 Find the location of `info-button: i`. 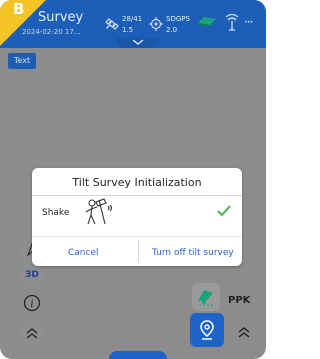

info-button: i is located at coordinates (32, 303).